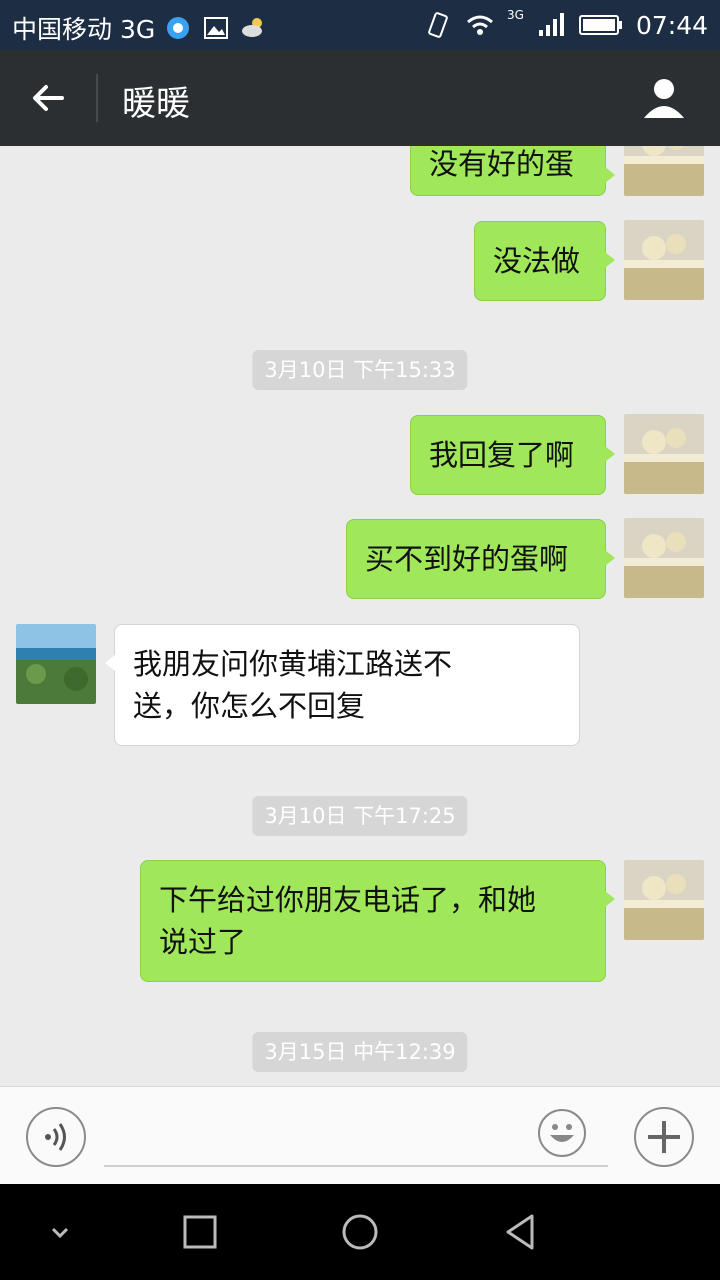  I want to click on contact-avatar, so click(56, 664).